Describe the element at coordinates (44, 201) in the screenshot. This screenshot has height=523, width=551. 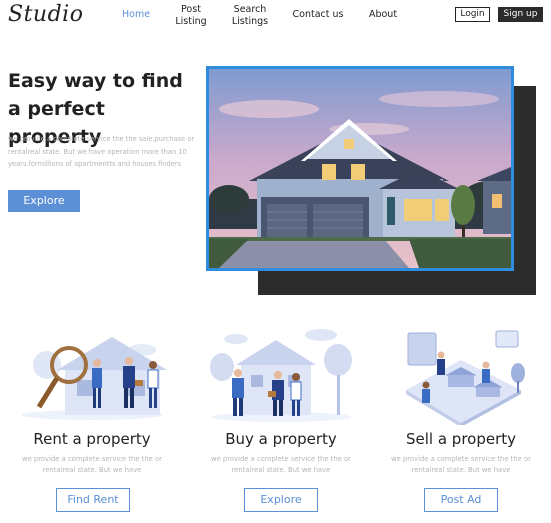
I see `hero-explore-button: Explore` at that location.